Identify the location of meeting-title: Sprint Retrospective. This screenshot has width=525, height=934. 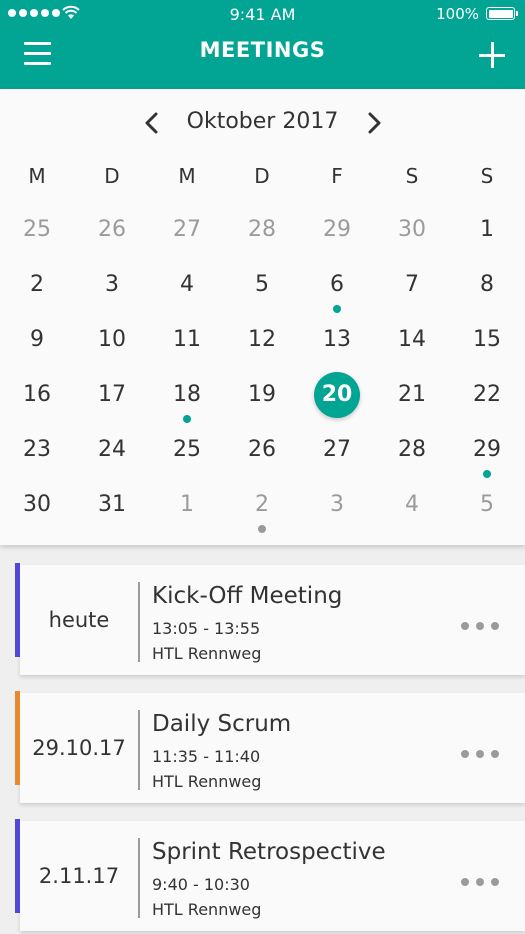
(269, 852).